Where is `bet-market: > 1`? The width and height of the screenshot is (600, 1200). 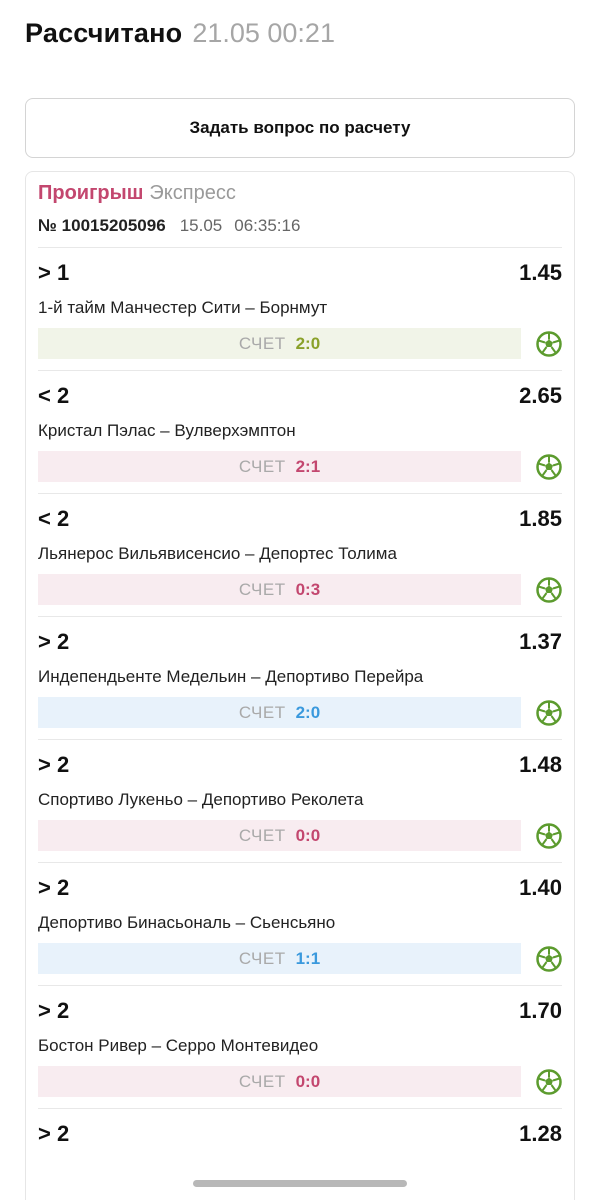 bet-market: > 1 is located at coordinates (54, 272).